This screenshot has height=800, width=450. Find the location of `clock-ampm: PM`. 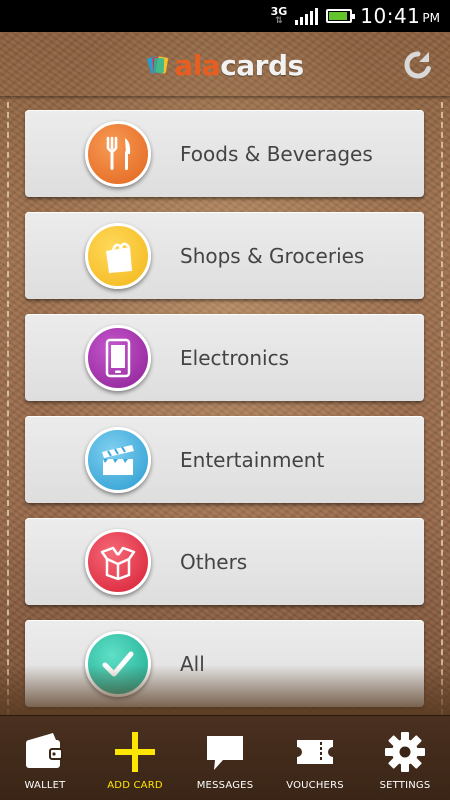

clock-ampm: PM is located at coordinates (431, 18).